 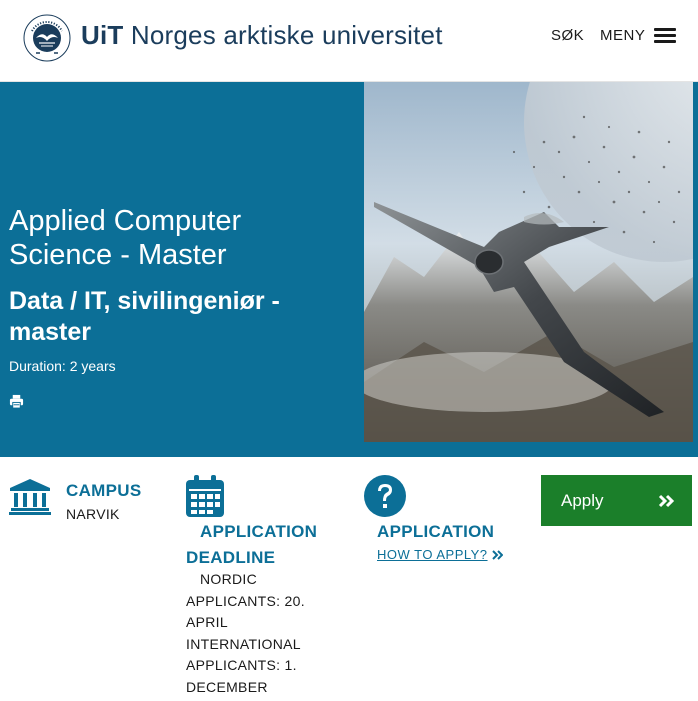 I want to click on program-duration: Duration: 2 years, so click(x=62, y=366).